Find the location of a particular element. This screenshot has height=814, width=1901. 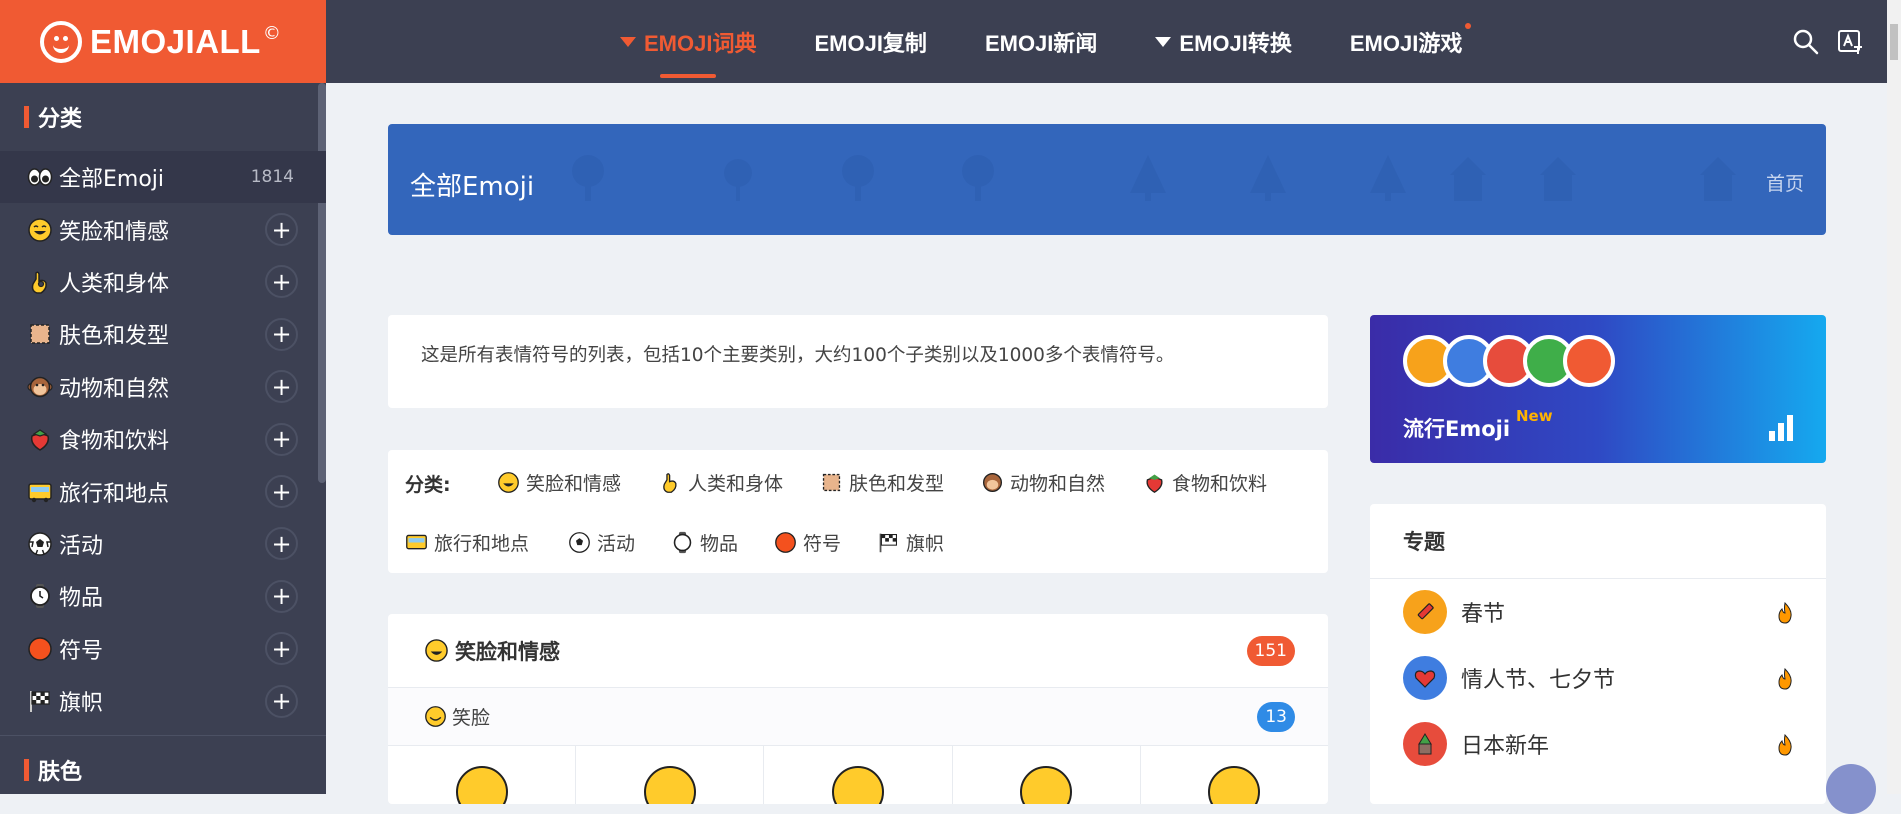

skin-tone-icon is located at coordinates (40, 334).